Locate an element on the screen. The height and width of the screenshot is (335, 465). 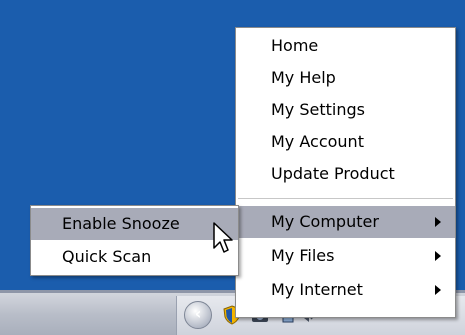
menu-item-update-product: Update Product is located at coordinates (345, 174).